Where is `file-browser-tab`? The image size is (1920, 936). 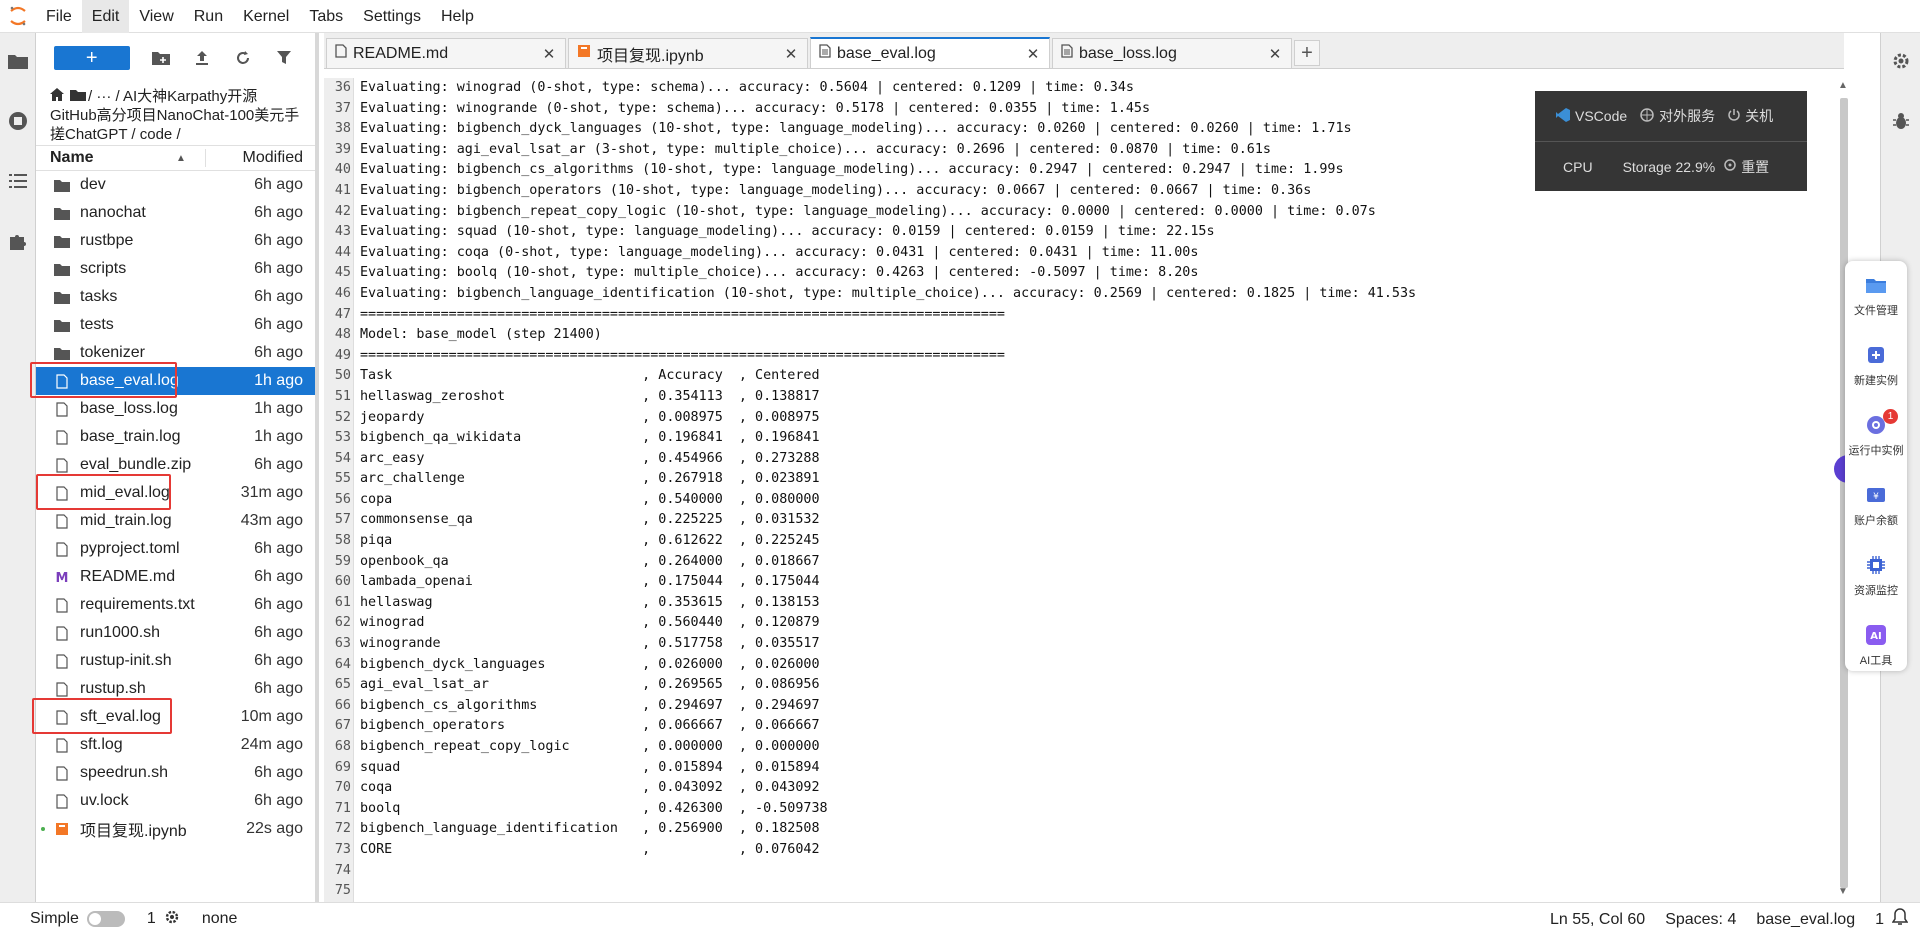
file-browser-tab is located at coordinates (18, 63).